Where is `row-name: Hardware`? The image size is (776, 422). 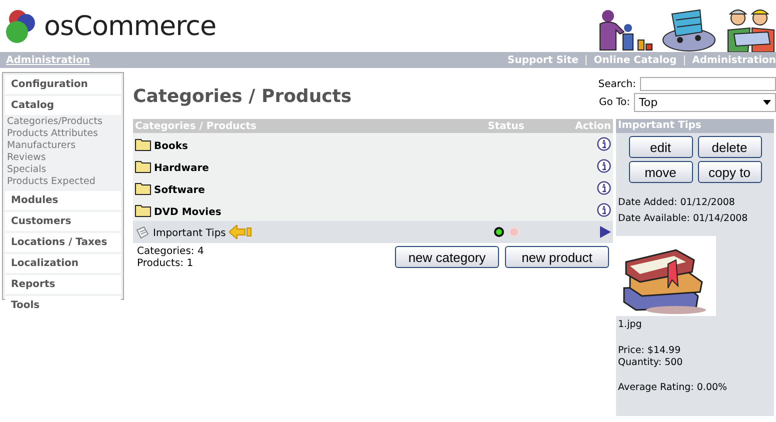 row-name: Hardware is located at coordinates (181, 168).